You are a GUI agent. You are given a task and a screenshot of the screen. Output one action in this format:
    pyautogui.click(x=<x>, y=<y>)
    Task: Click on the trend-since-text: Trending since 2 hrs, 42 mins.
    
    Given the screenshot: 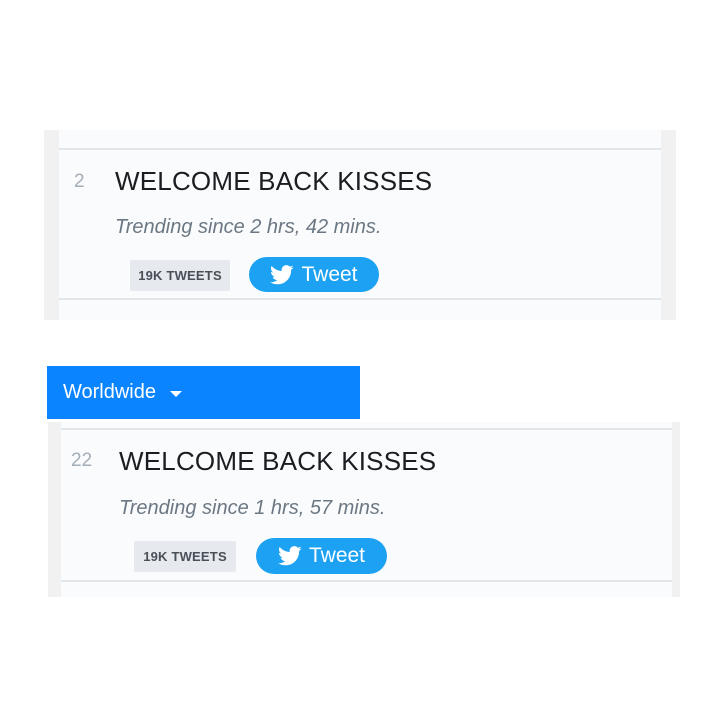 What is the action you would take?
    pyautogui.click(x=248, y=227)
    